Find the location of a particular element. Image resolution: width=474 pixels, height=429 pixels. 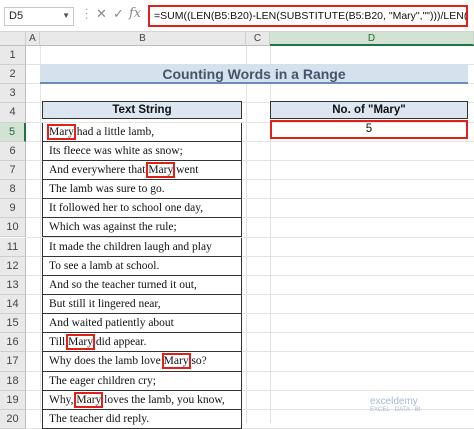

text-string-cell: Why does the lamb love Mary so? is located at coordinates (142, 362).